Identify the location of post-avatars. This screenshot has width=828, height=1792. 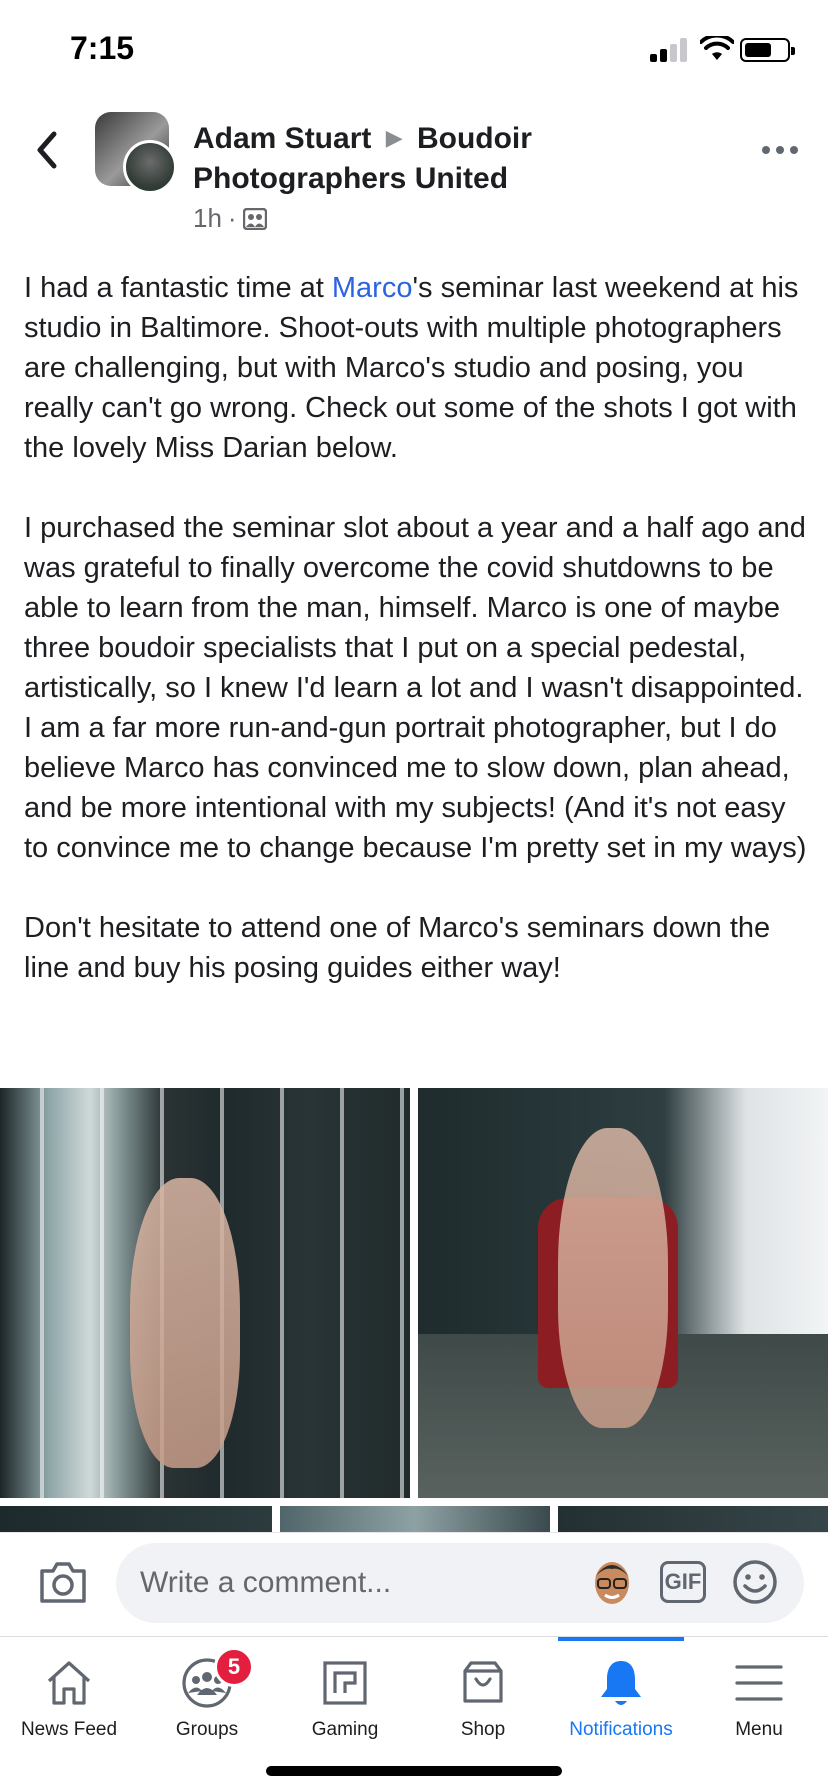
(136, 153).